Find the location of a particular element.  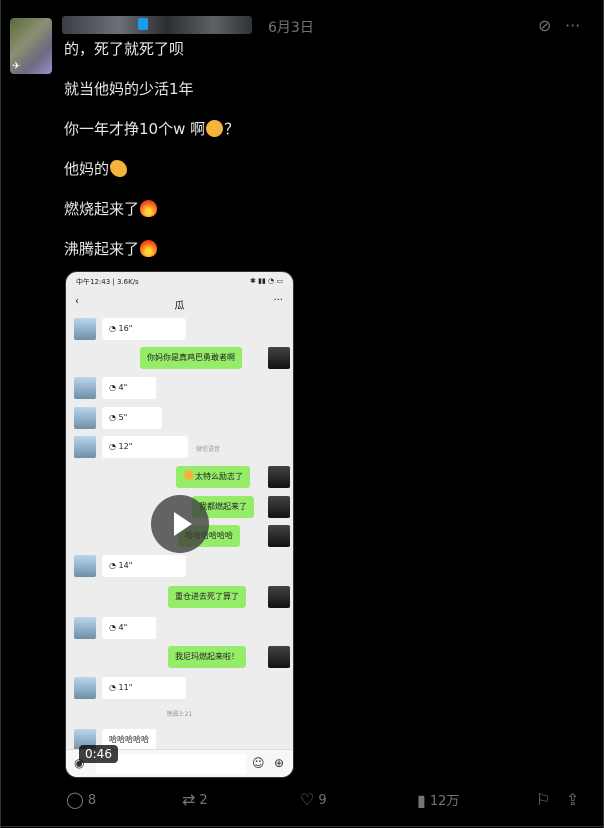

action-bar: ◯ 8 ⇄ 2 ♡ 9 ▮ 12万 ⚐ ⇪ is located at coordinates (302, 802).